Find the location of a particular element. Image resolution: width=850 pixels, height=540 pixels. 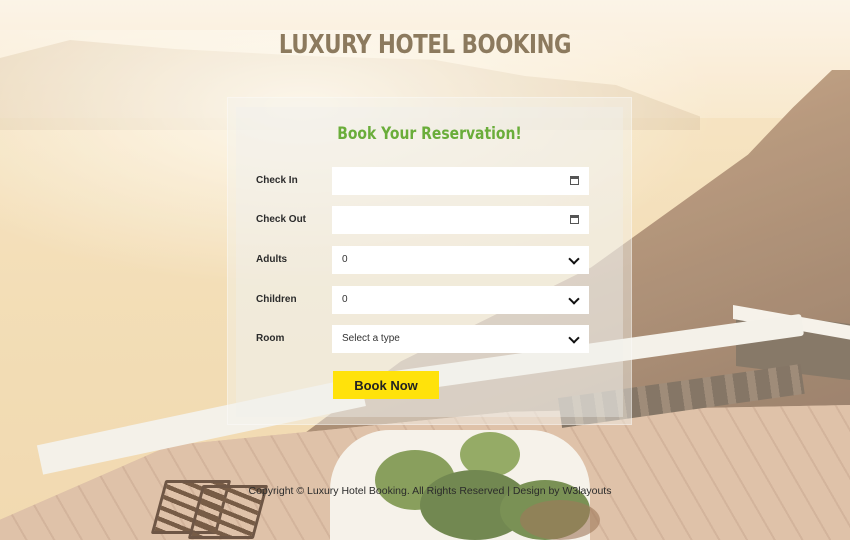

room-row: Room Select a type is located at coordinates (426, 339).